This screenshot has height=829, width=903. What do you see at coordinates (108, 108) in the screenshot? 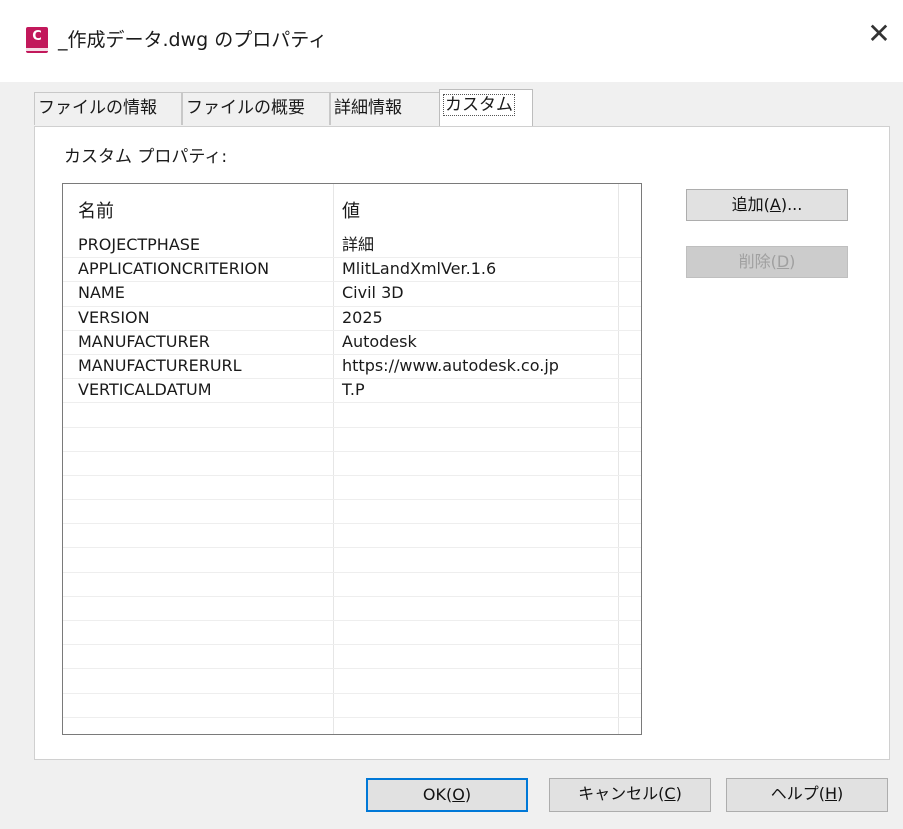
I see `tab-file-info: ファイルの情報` at bounding box center [108, 108].